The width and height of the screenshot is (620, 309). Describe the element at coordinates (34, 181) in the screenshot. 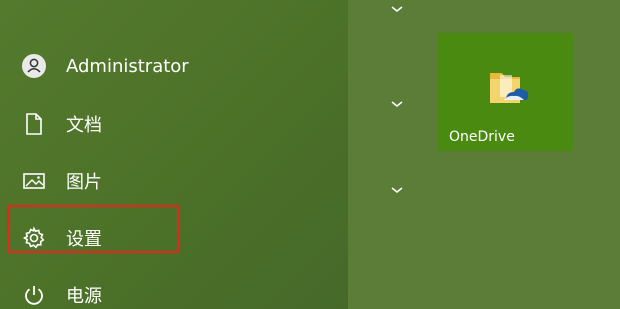

I see `picture-icon` at that location.